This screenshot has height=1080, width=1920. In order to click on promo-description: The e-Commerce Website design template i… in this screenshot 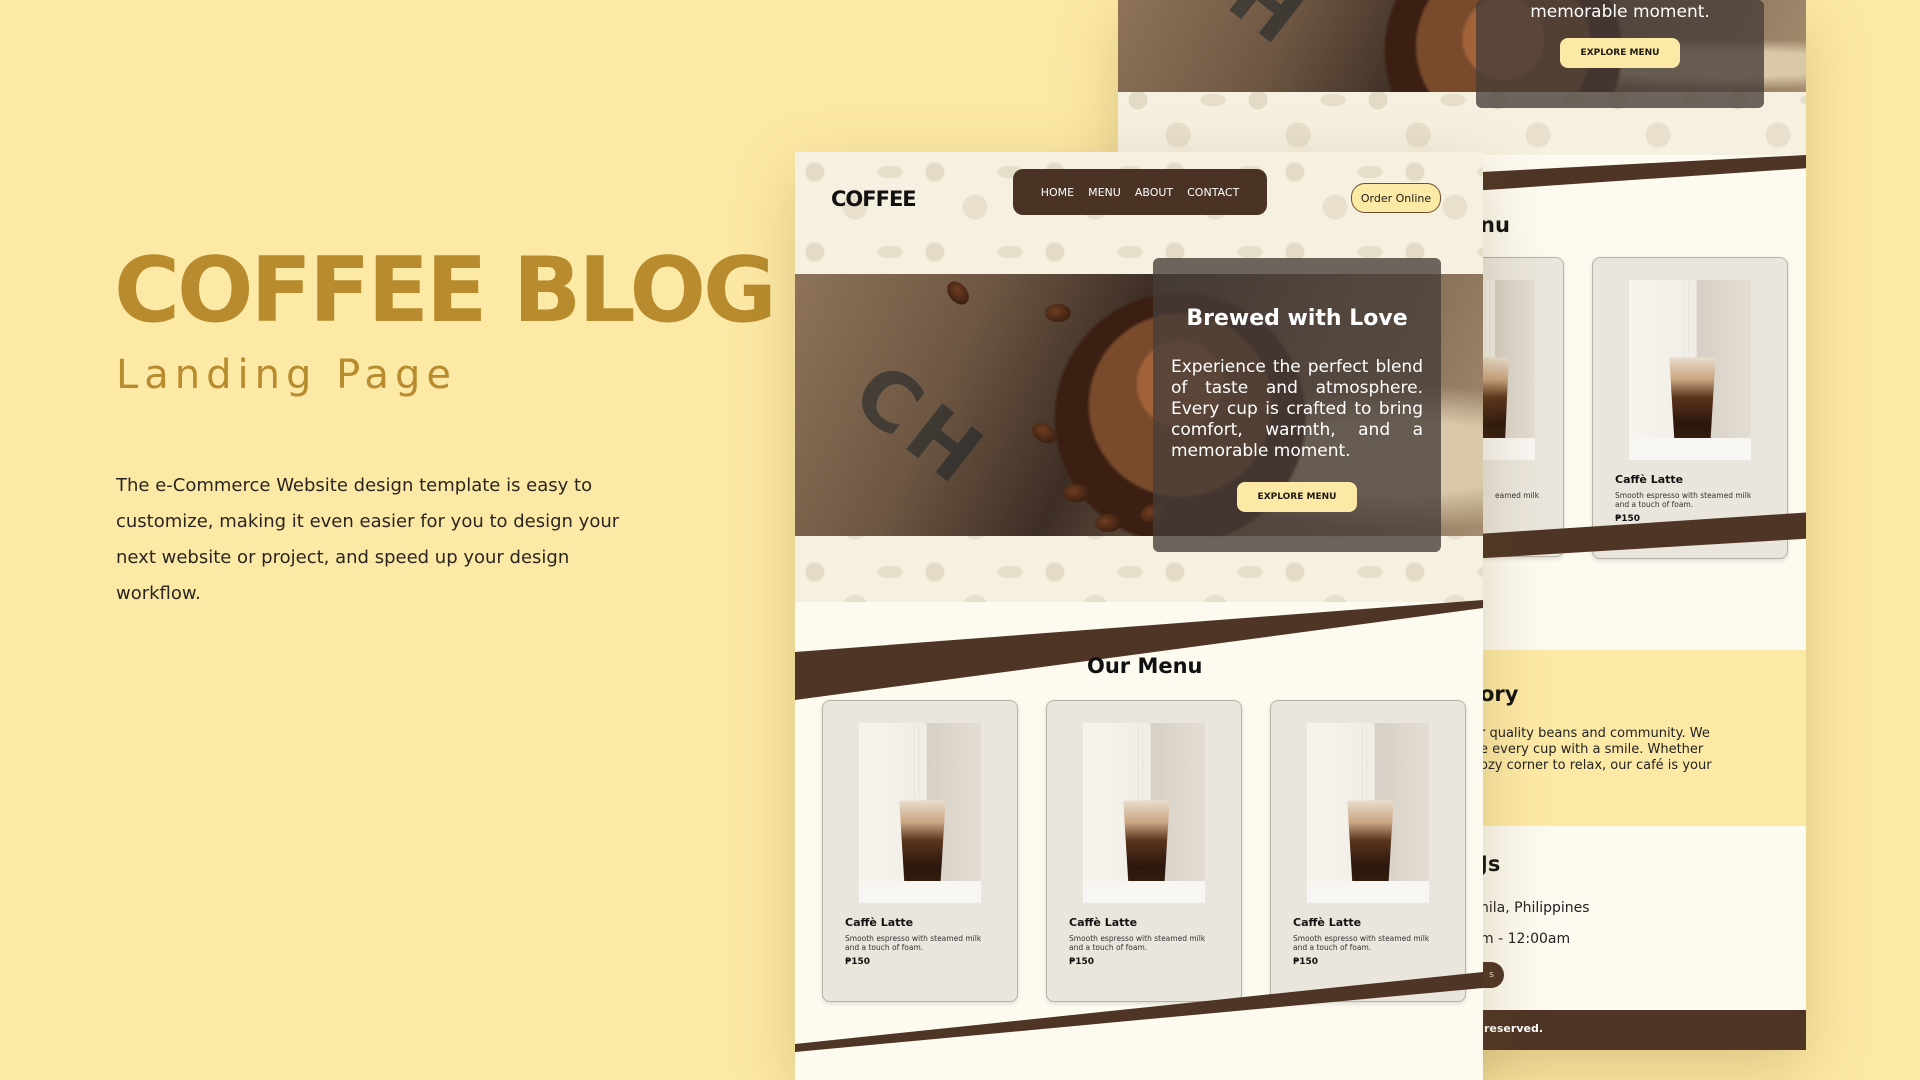, I will do `click(368, 539)`.